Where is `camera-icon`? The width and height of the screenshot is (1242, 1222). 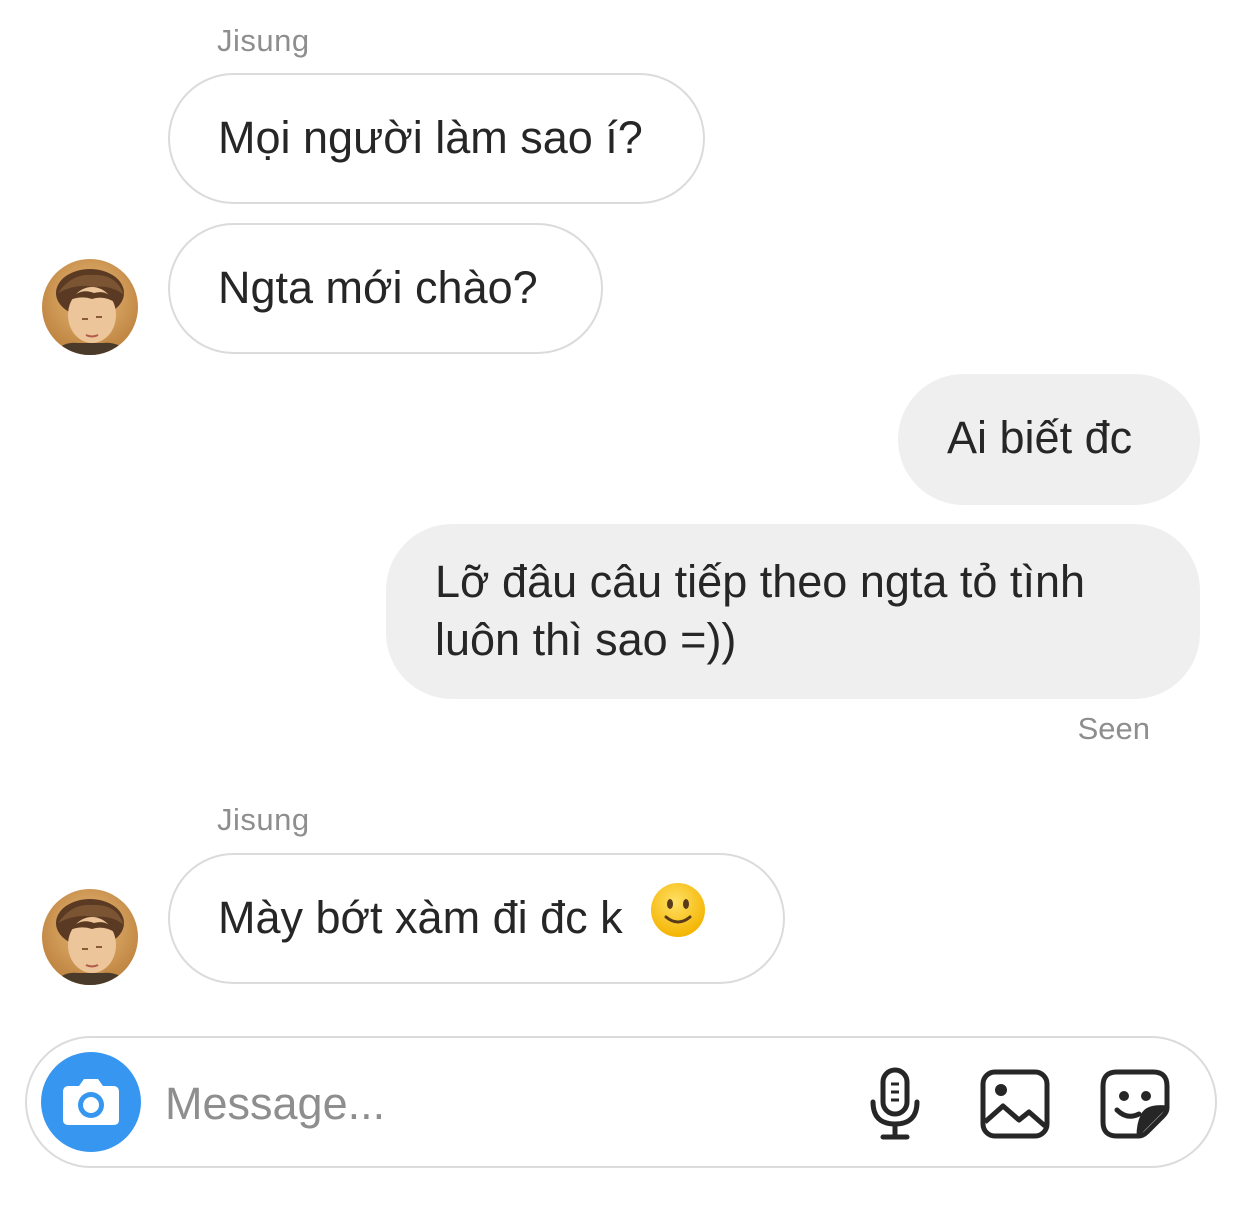
camera-icon is located at coordinates (91, 1102).